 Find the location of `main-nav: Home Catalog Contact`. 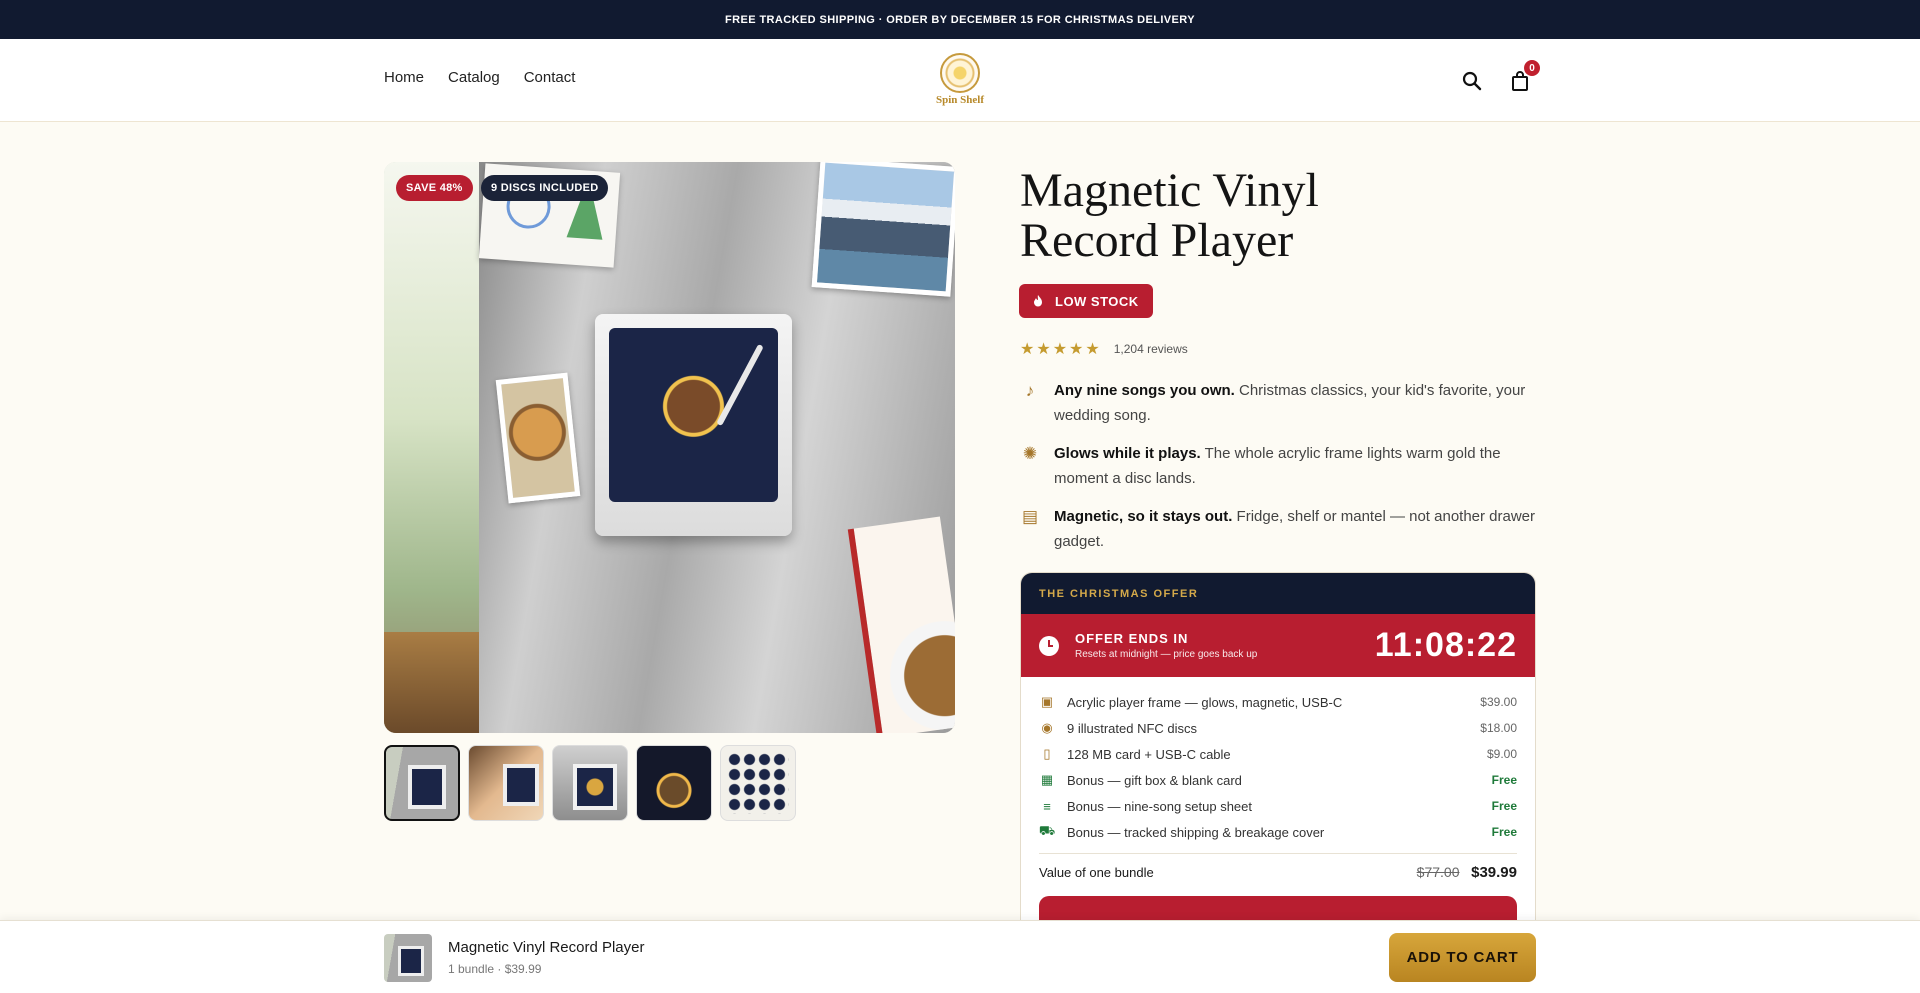

main-nav: Home Catalog Contact is located at coordinates (479, 77).